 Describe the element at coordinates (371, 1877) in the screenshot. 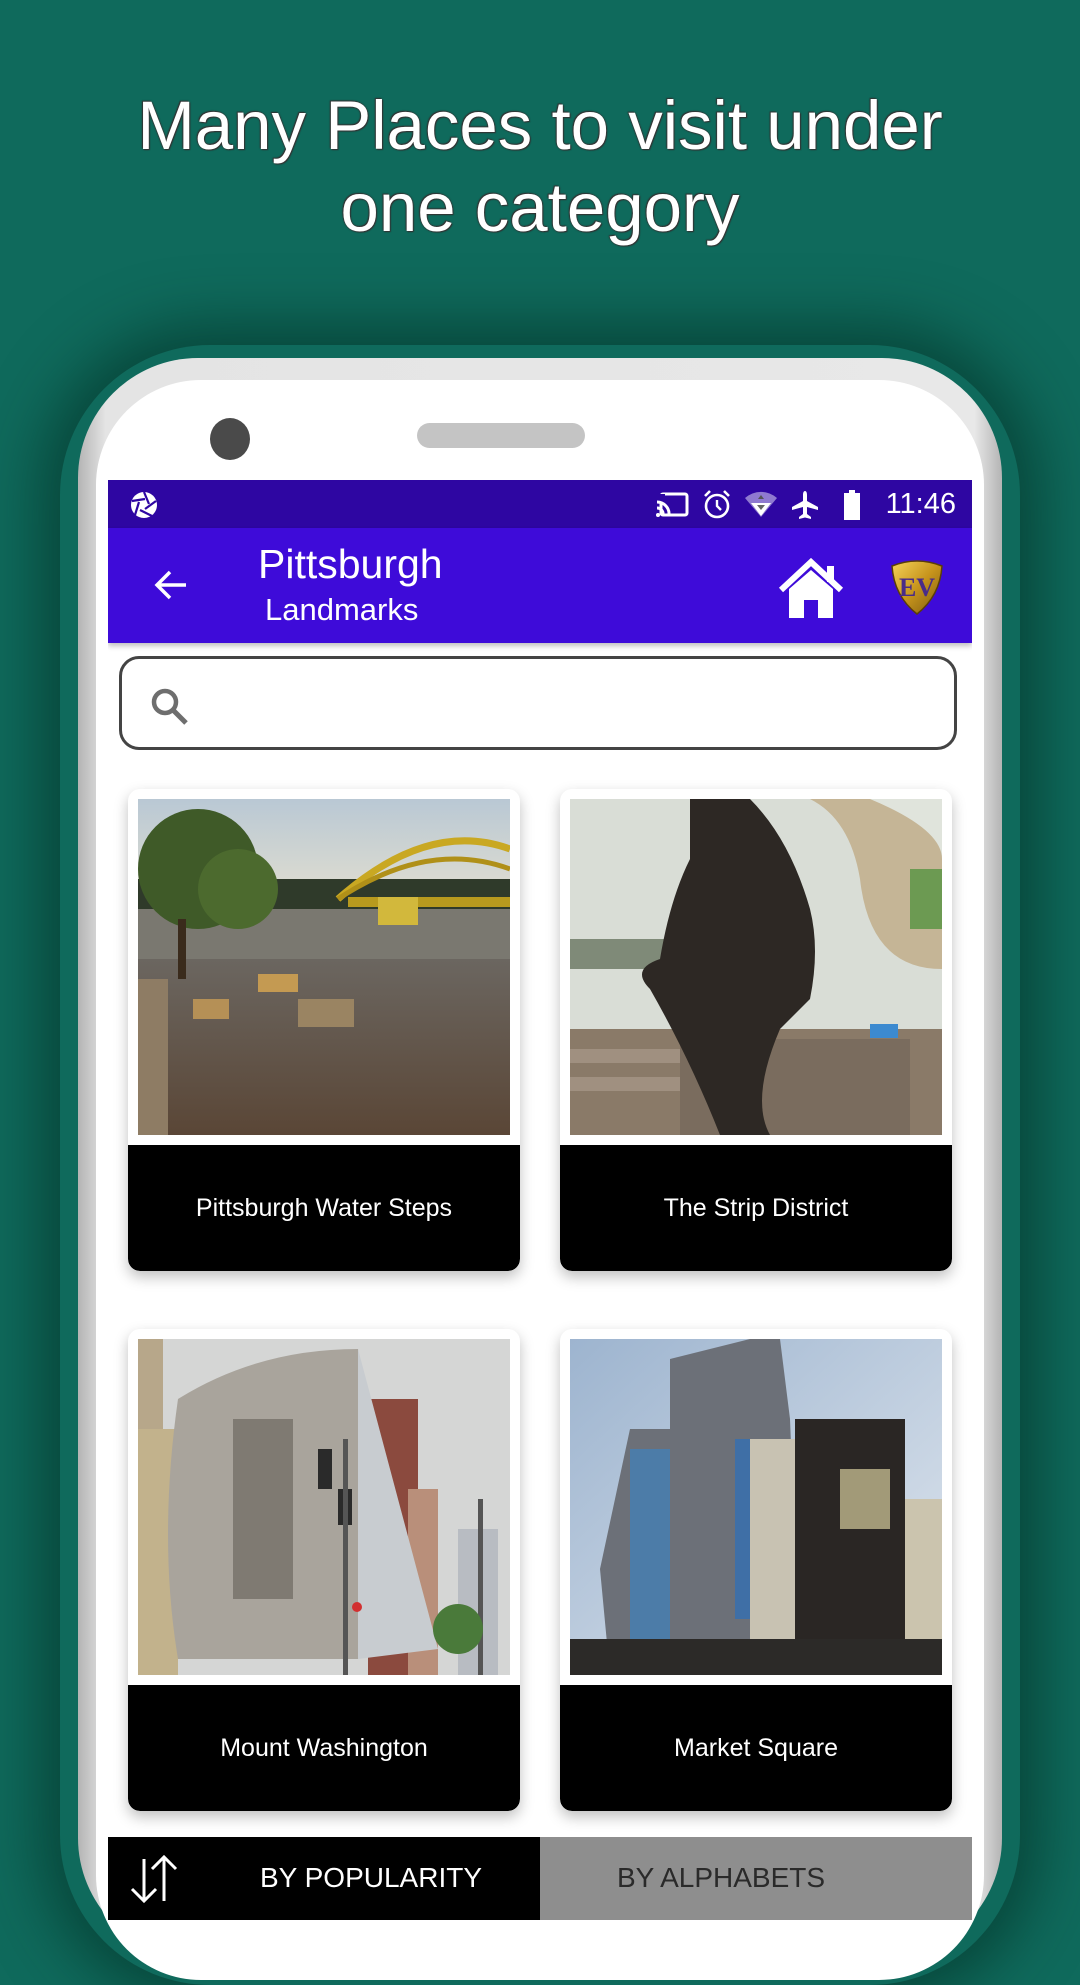

I see `tab-by-popularity-label: BY POPULARITY` at that location.